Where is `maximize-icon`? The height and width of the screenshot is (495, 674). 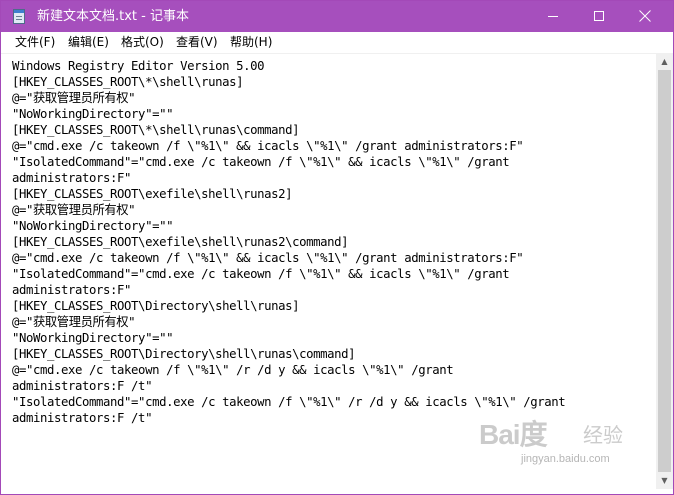
maximize-icon is located at coordinates (599, 16).